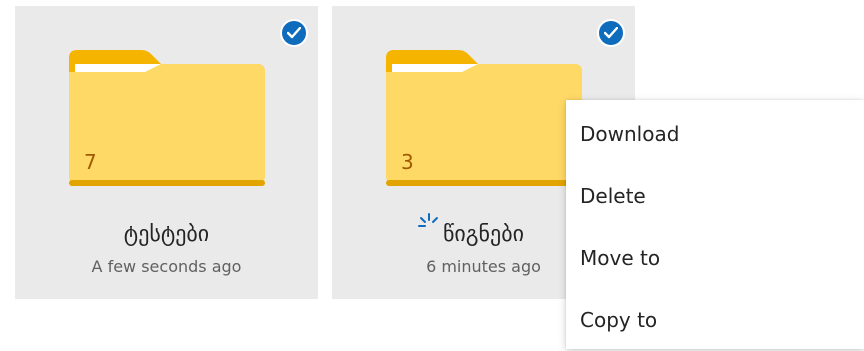  Describe the element at coordinates (715, 134) in the screenshot. I see `menu-item-download: Download` at that location.